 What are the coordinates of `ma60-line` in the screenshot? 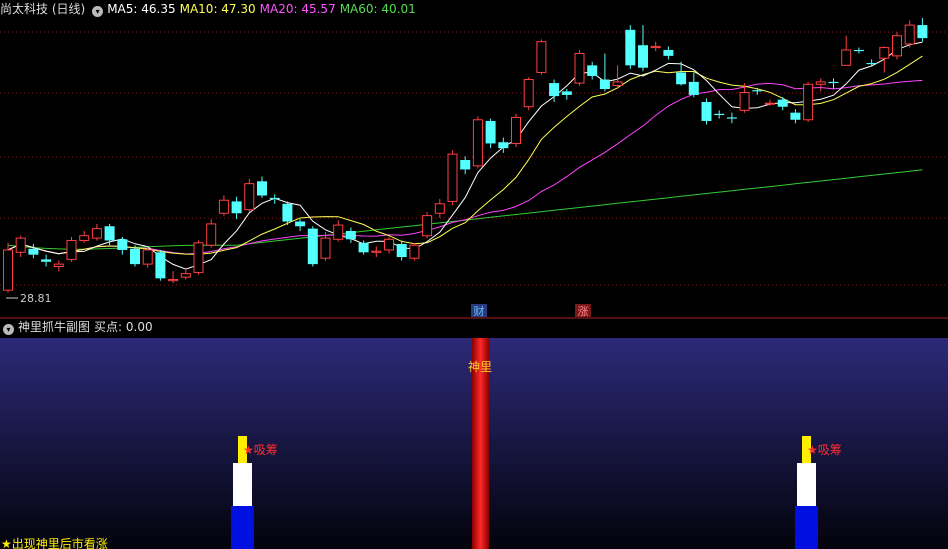 It's located at (465, 209).